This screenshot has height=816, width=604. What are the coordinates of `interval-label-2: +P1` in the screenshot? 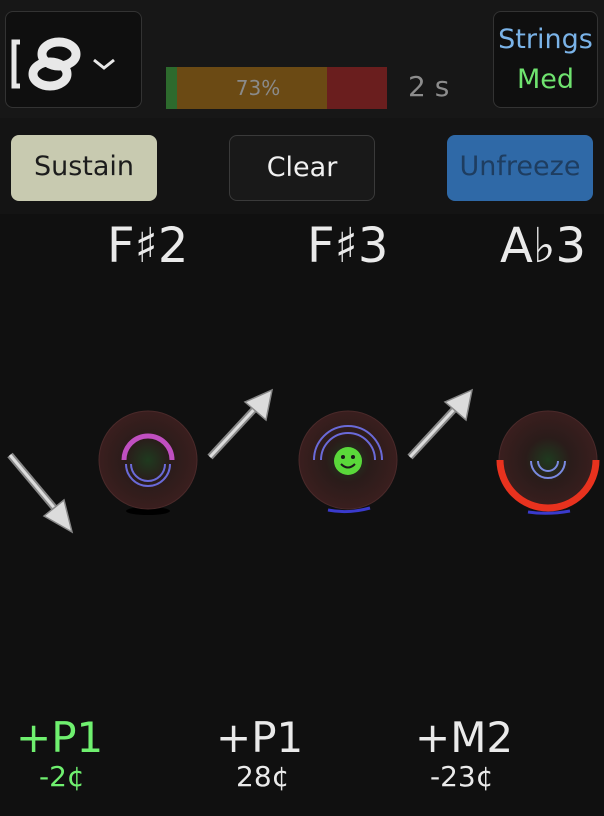 It's located at (260, 737).